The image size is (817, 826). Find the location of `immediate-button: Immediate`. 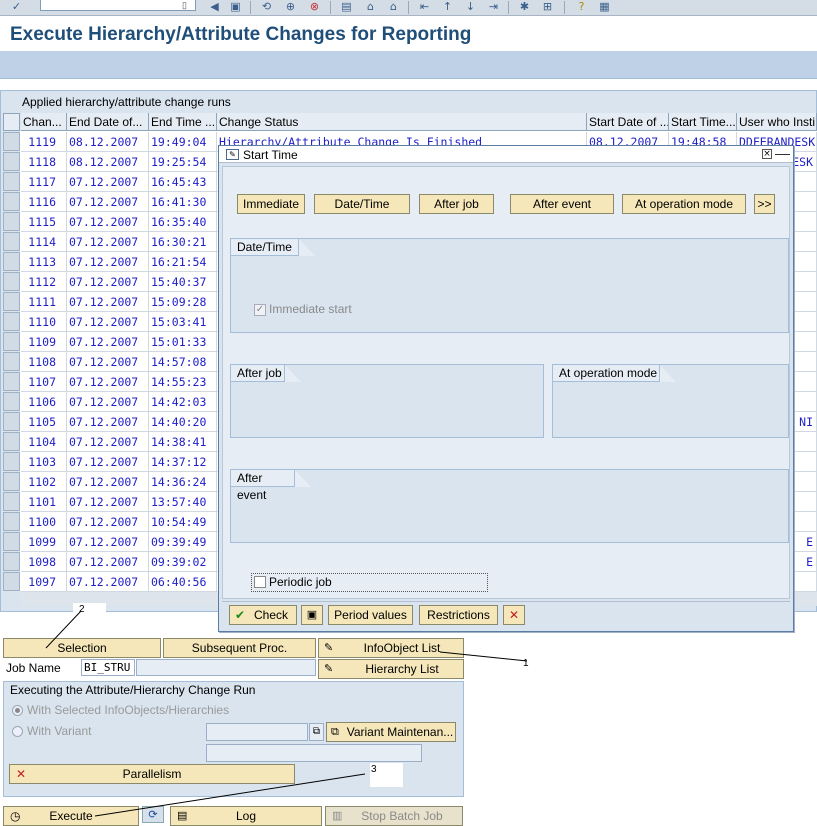

immediate-button: Immediate is located at coordinates (271, 204).